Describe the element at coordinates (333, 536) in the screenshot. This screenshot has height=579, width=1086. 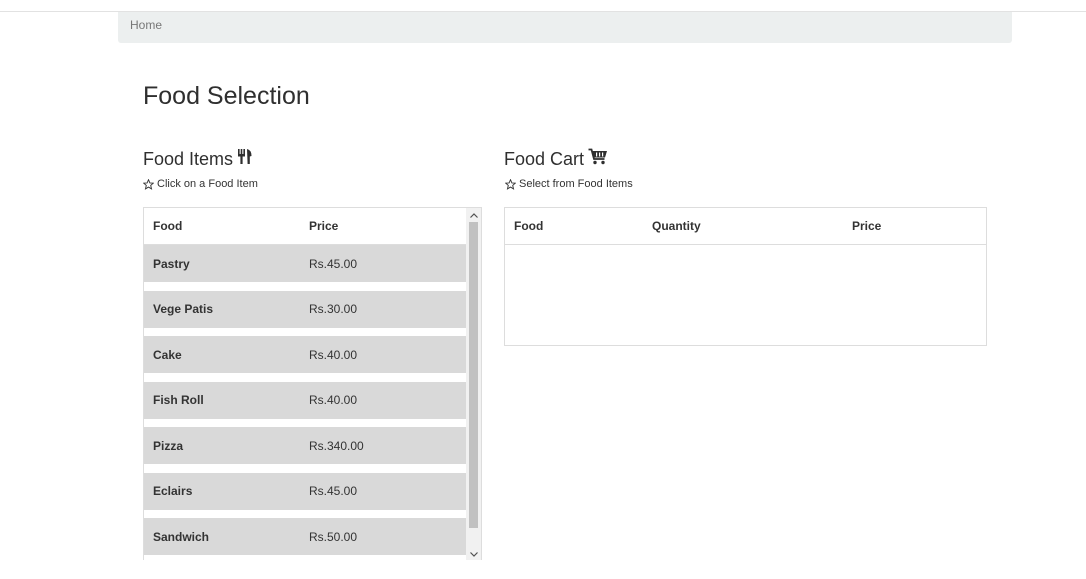
I see `food-item-price: Rs.50.00` at that location.